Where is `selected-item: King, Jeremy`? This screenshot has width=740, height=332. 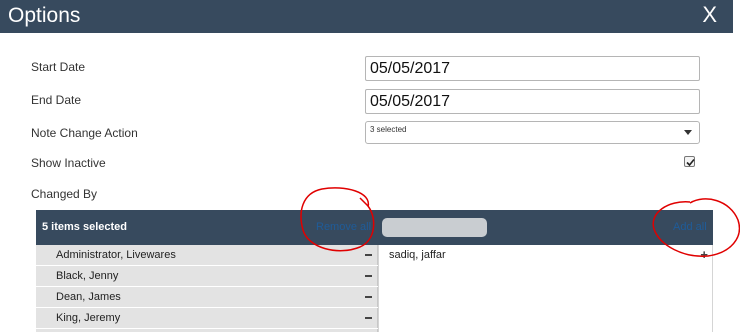
selected-item: King, Jeremy is located at coordinates (207, 318).